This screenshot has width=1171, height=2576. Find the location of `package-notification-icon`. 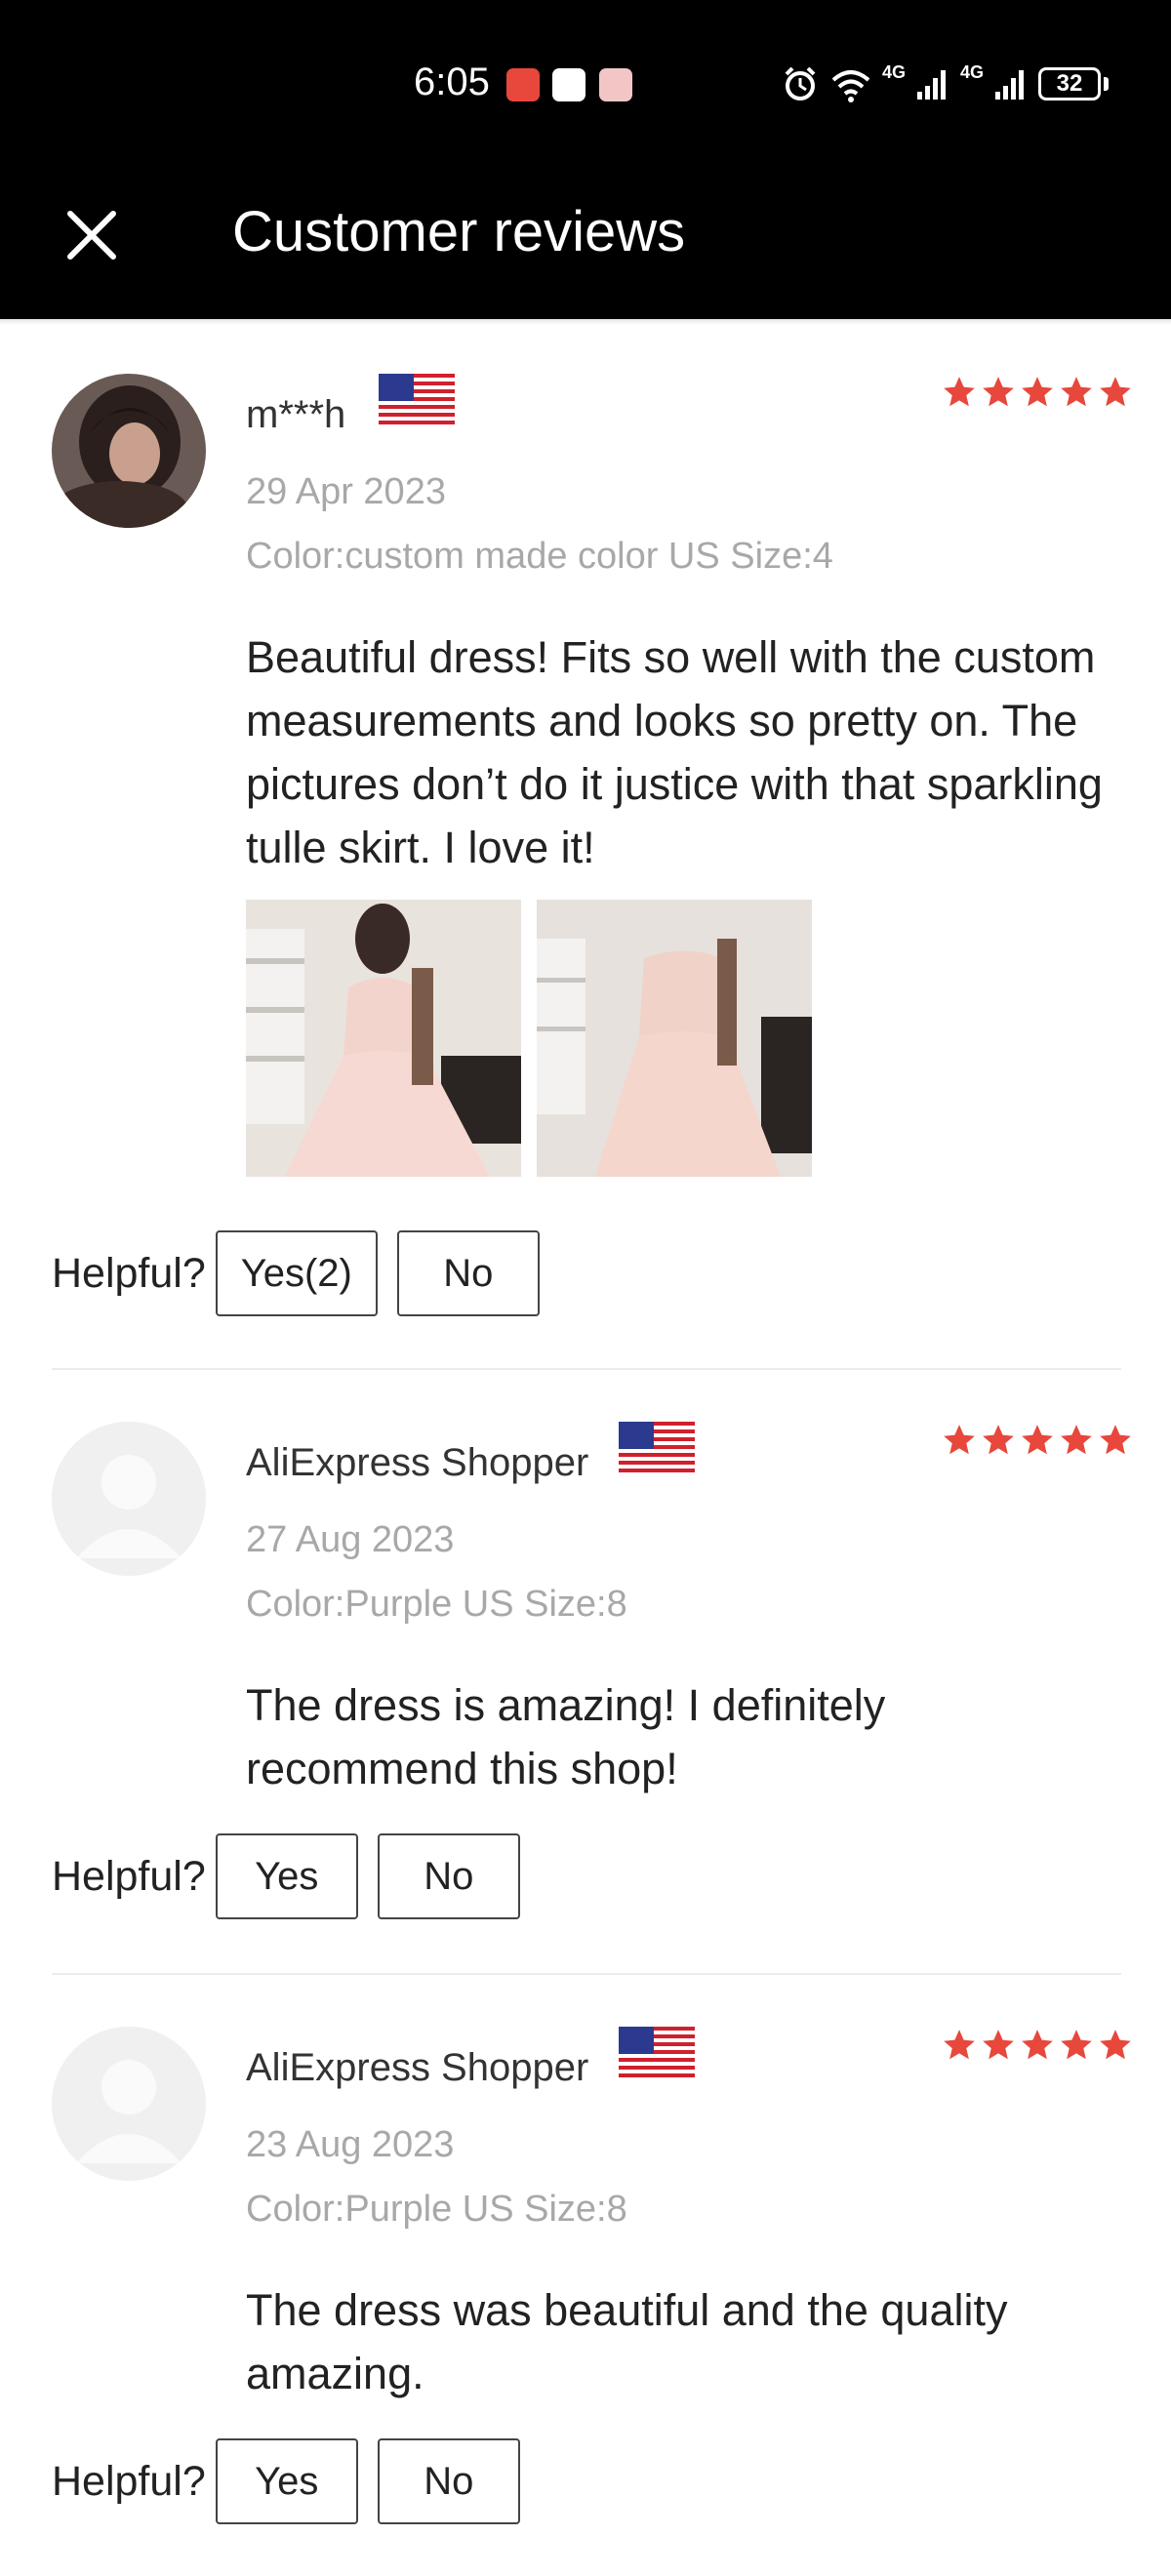

package-notification-icon is located at coordinates (615, 84).